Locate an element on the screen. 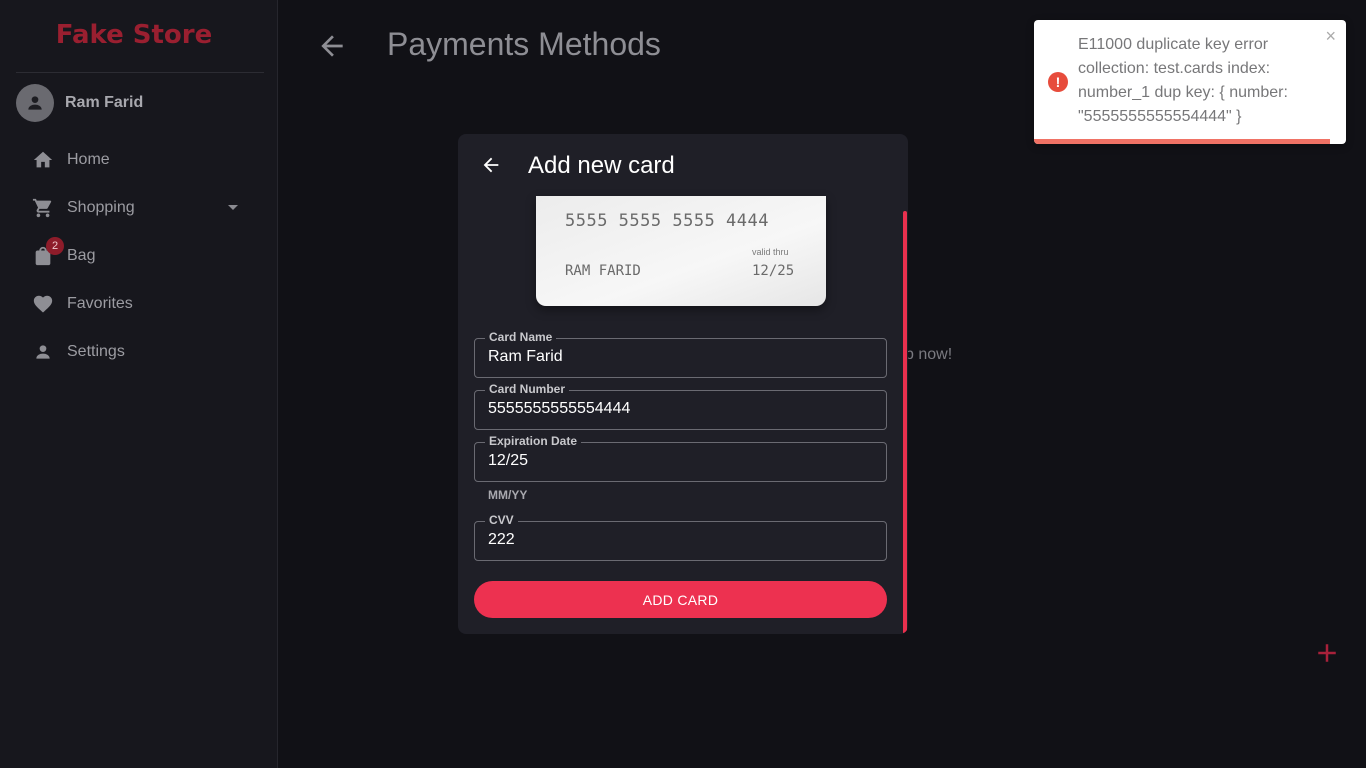  cart-icon is located at coordinates (43, 208).